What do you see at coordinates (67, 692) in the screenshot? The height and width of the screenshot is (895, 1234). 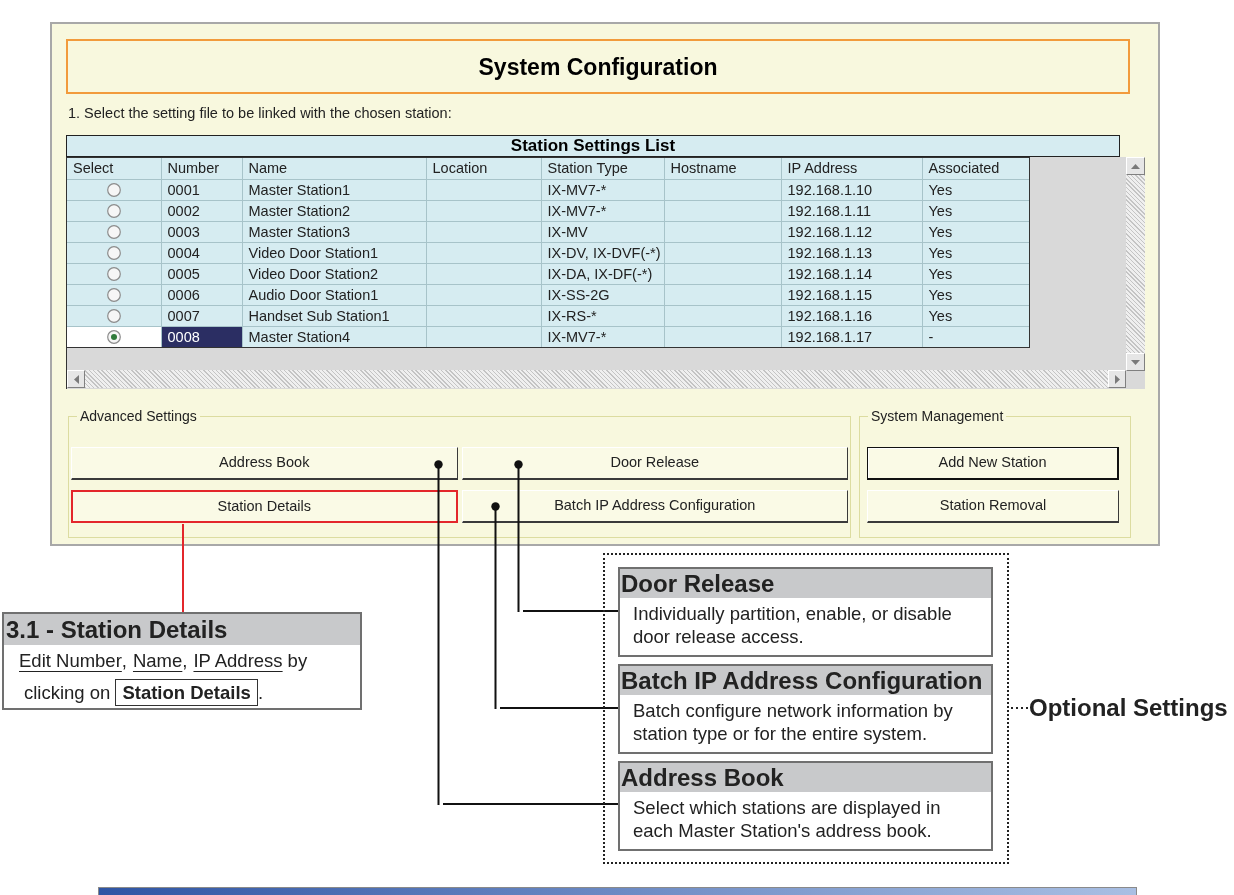 I see `body-text: clicking on` at bounding box center [67, 692].